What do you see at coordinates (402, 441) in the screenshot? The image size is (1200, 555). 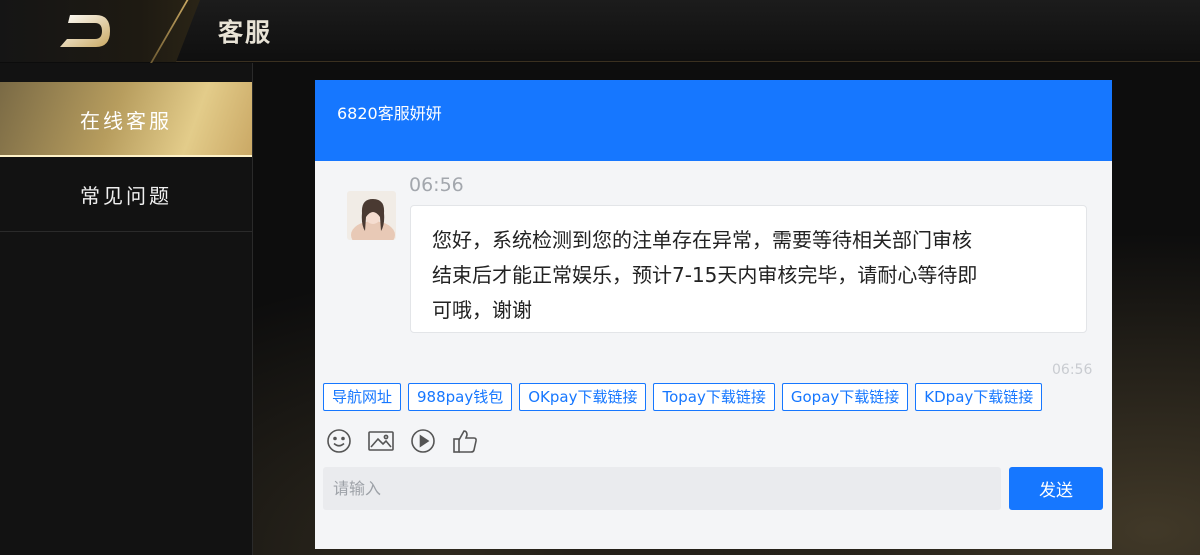 I see `chat-toolbar` at bounding box center [402, 441].